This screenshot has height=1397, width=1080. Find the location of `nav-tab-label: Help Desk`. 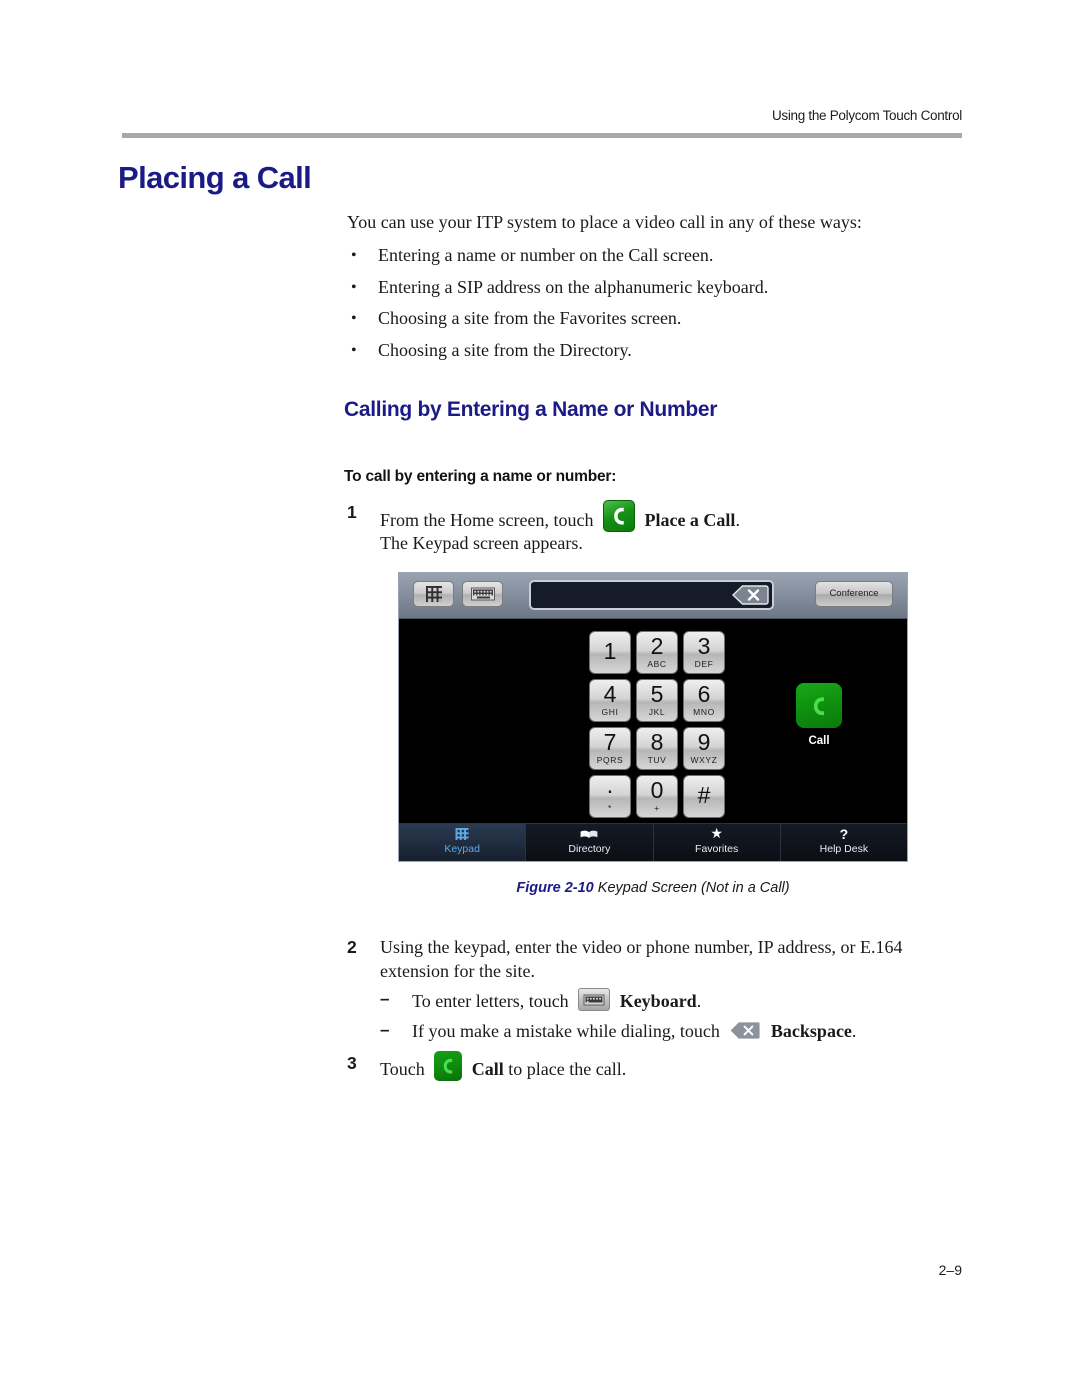

nav-tab-label: Help Desk is located at coordinates (844, 849).